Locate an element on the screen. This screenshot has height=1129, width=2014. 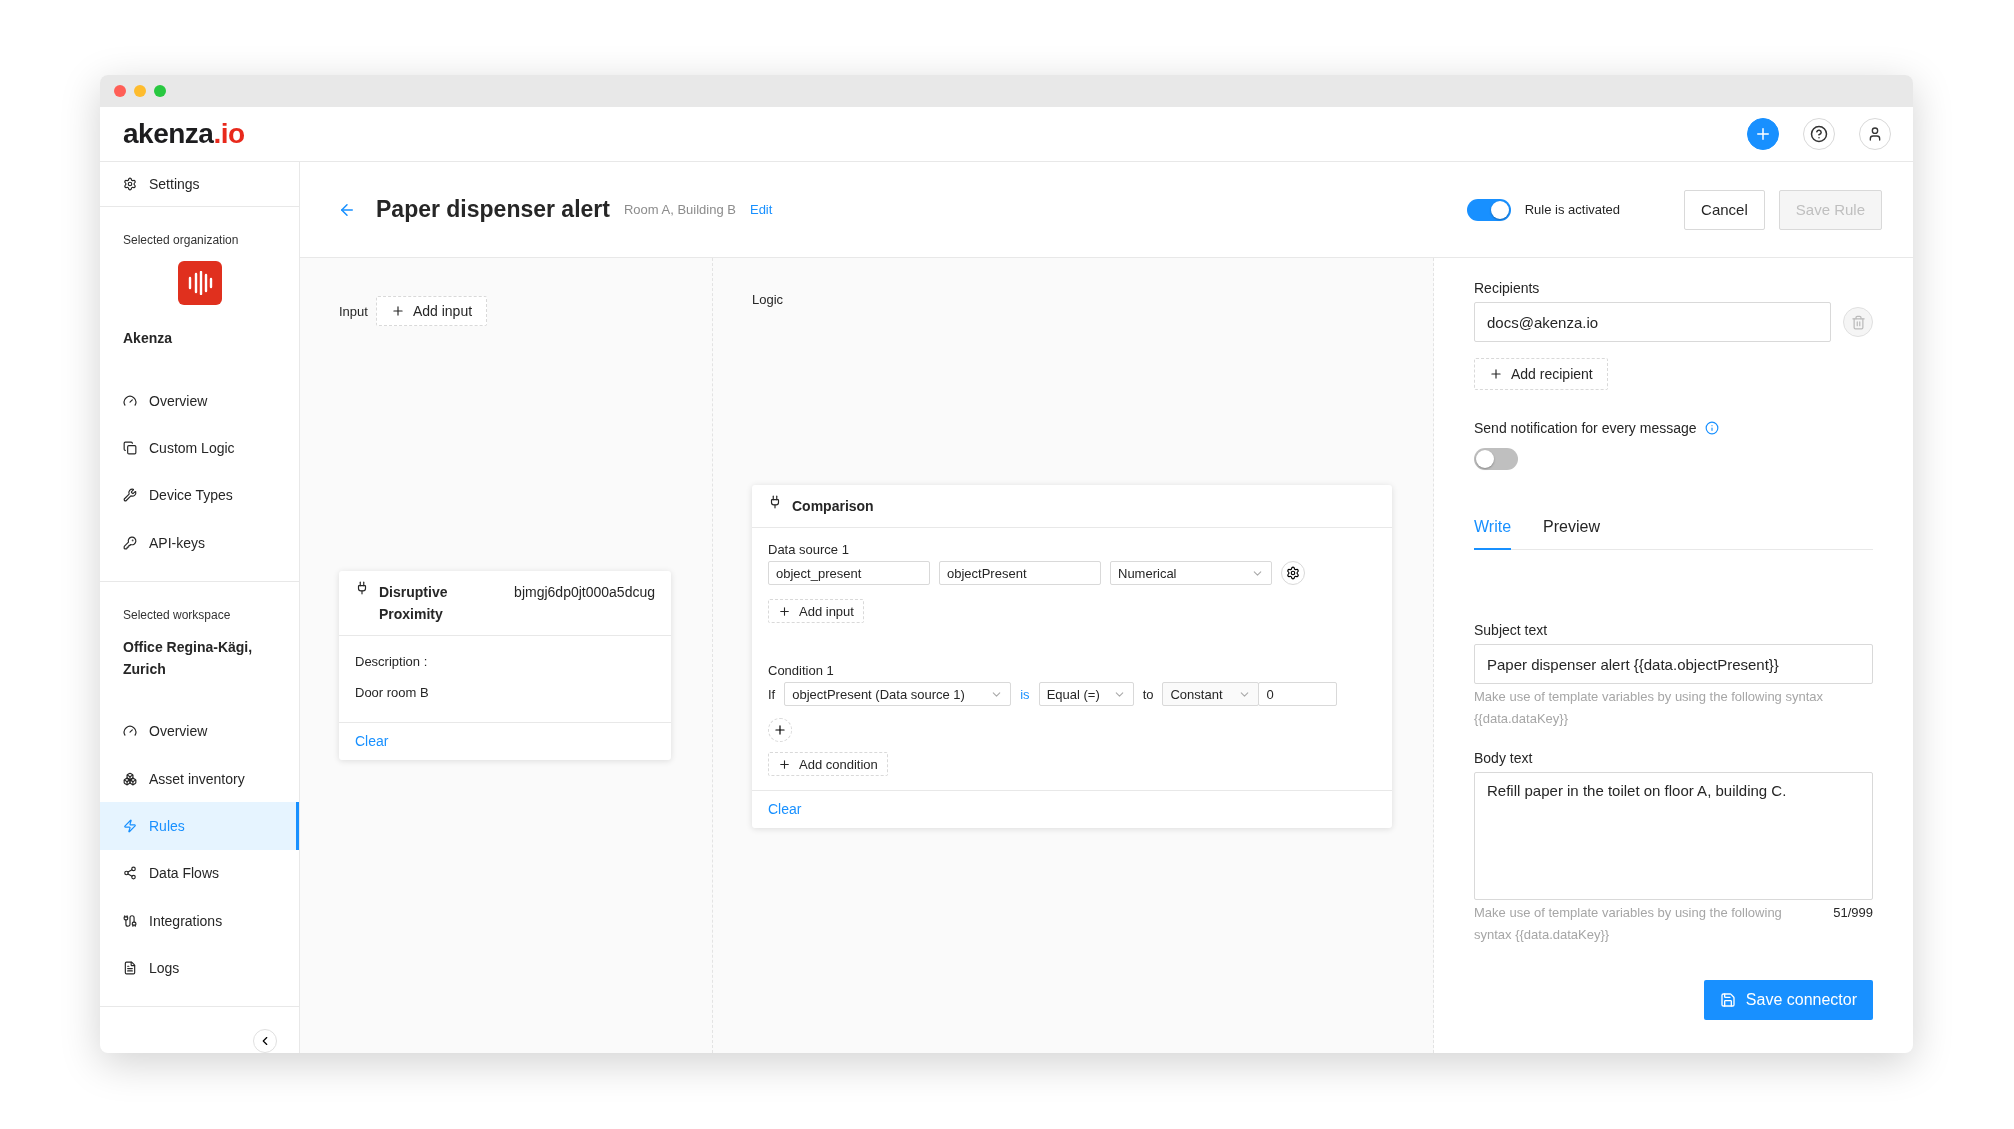
field-label: Subject text is located at coordinates (1511, 630).